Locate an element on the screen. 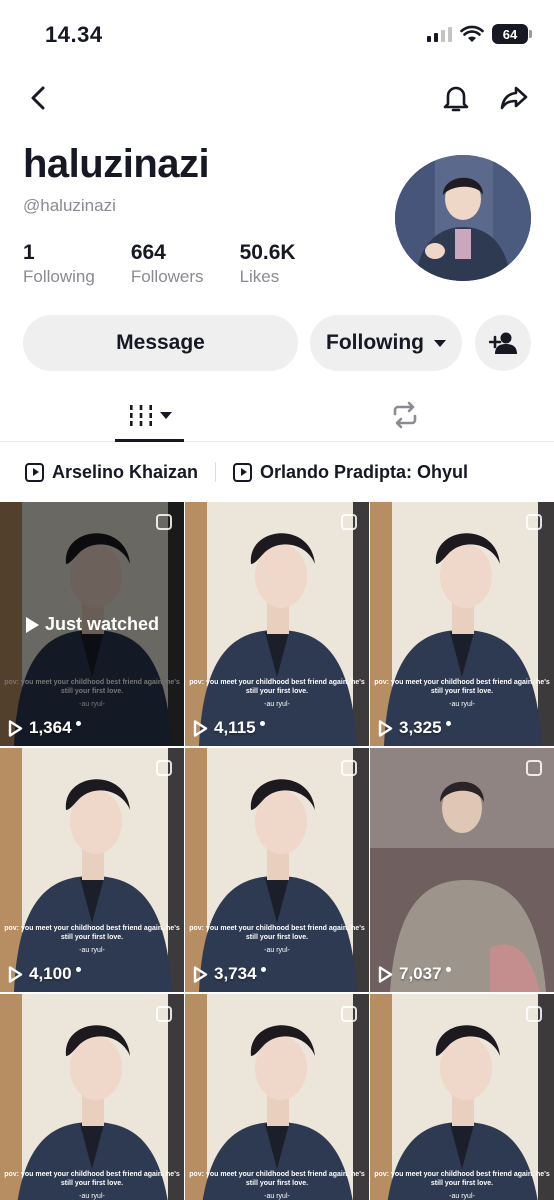  profile-stats: 1 Following 664 Followers 50.6K Likes is located at coordinates (177, 264).